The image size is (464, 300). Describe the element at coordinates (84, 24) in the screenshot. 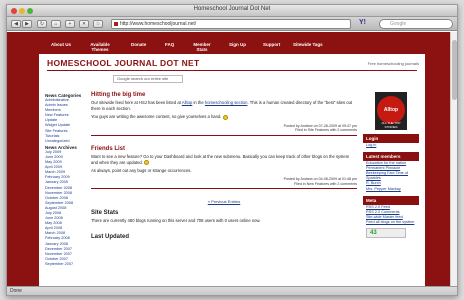

I see `stop-icon: ✕` at that location.